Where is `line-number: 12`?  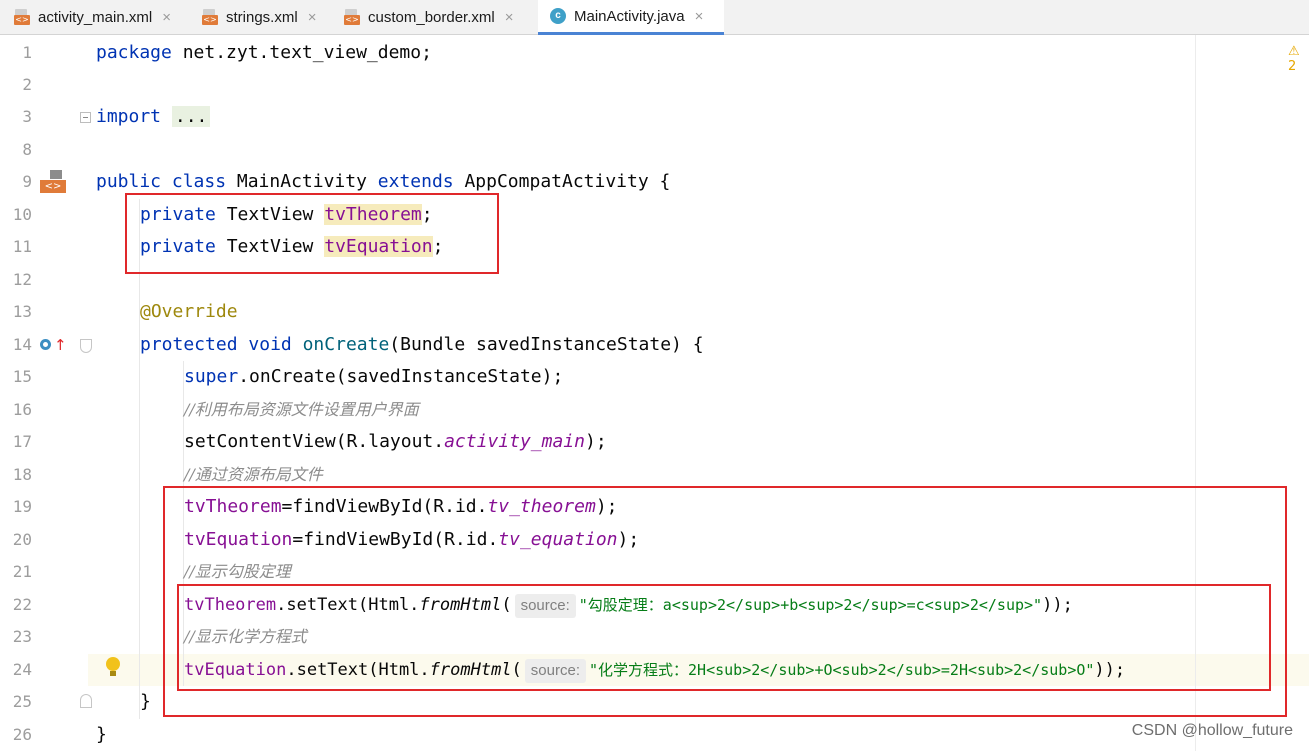 line-number: 12 is located at coordinates (22, 279).